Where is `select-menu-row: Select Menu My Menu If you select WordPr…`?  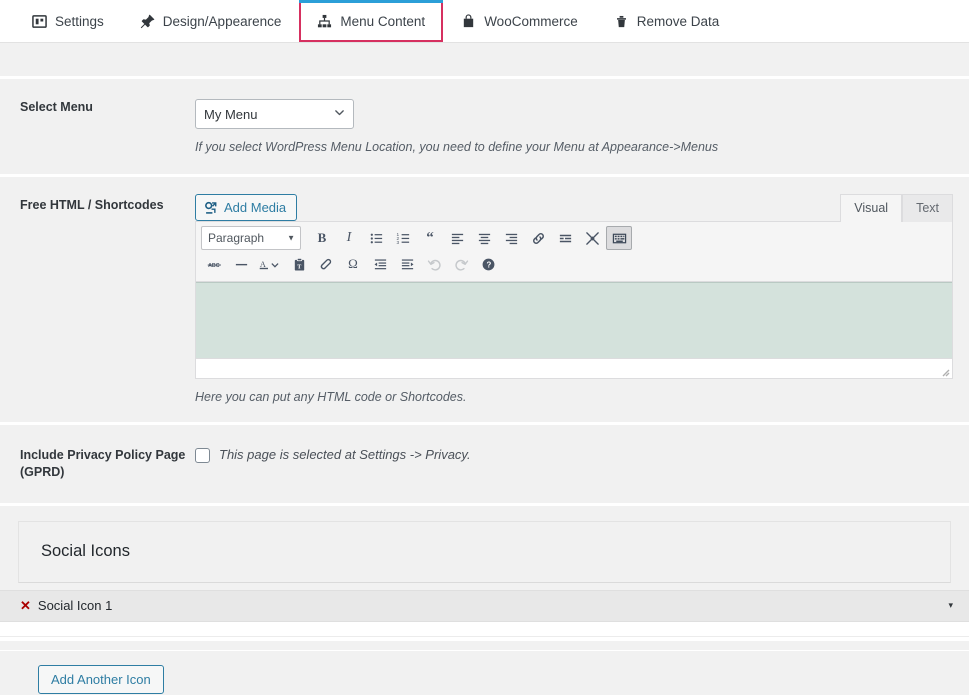 select-menu-row: Select Menu My Menu If you select WordPr… is located at coordinates (484, 126).